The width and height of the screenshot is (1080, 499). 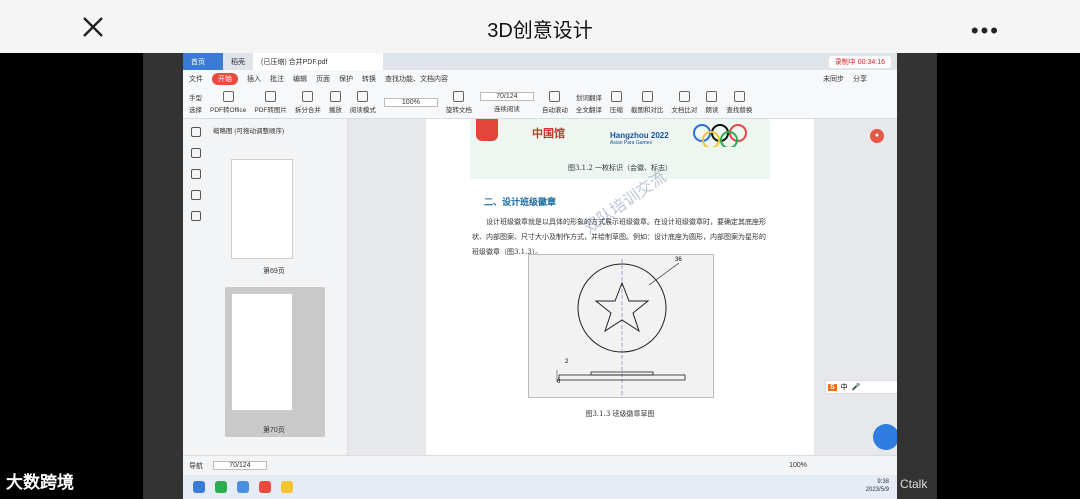 I want to click on start-icon, so click(x=199, y=487).